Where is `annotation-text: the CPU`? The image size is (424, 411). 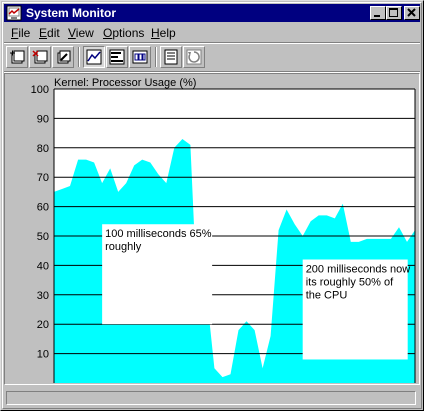 annotation-text: the CPU is located at coordinates (327, 296).